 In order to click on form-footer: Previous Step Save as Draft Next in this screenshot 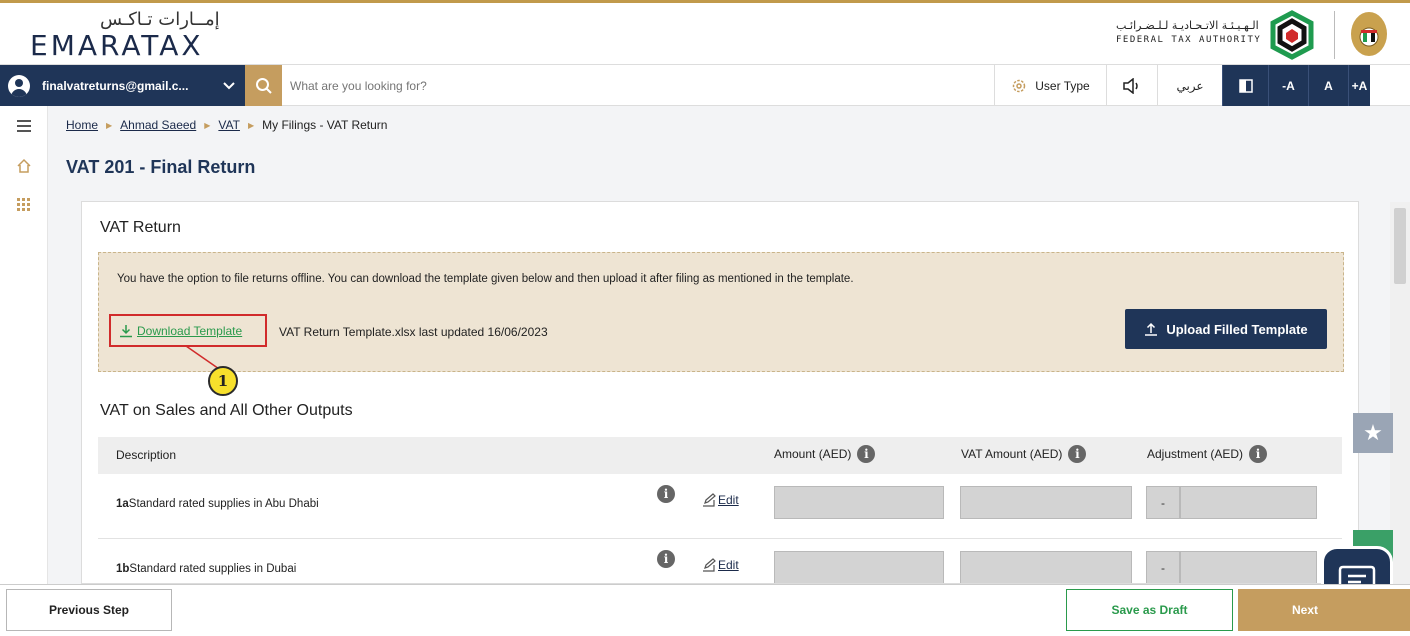, I will do `click(705, 610)`.